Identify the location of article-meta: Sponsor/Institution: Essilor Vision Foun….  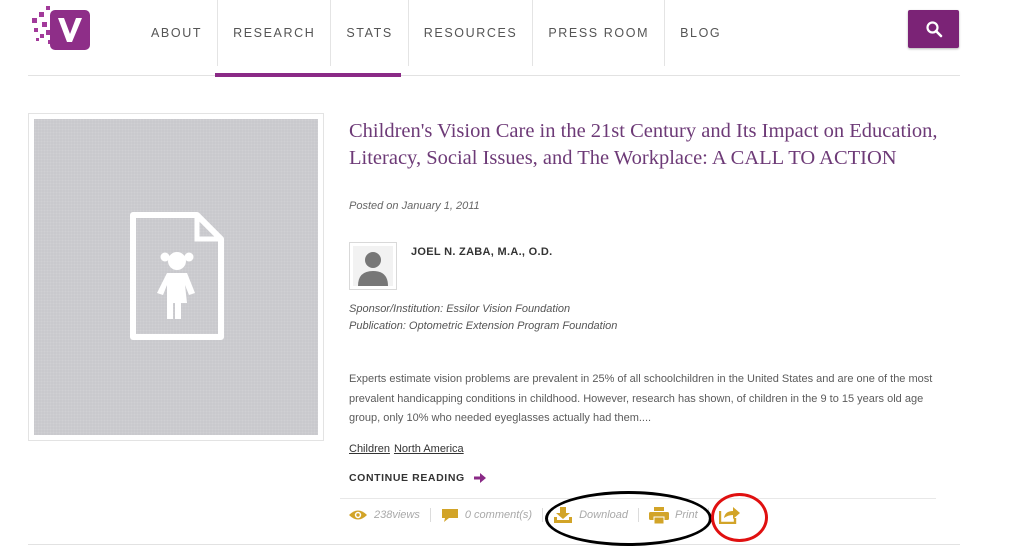
(483, 318).